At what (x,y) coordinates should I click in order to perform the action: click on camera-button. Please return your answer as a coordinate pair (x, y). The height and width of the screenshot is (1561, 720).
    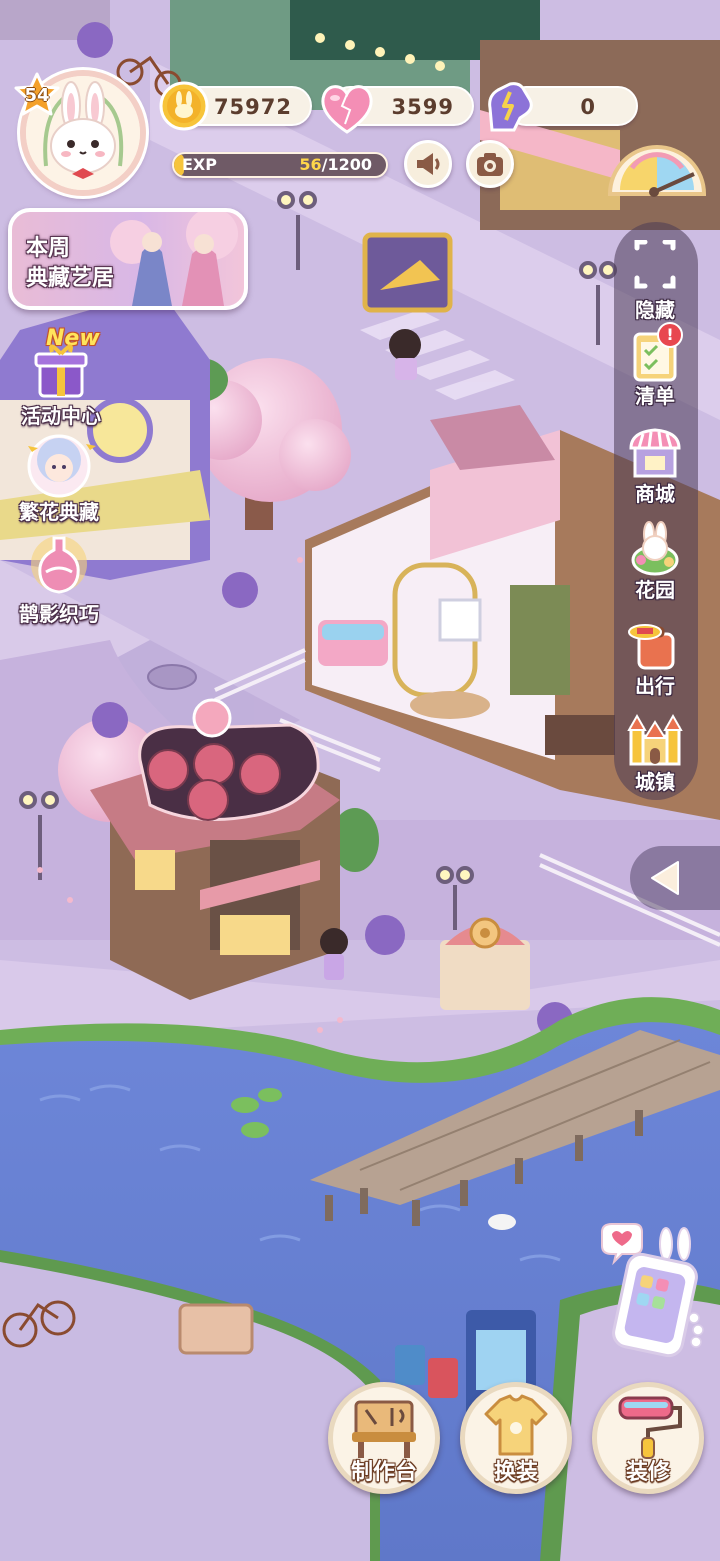
    Looking at the image, I should click on (490, 164).